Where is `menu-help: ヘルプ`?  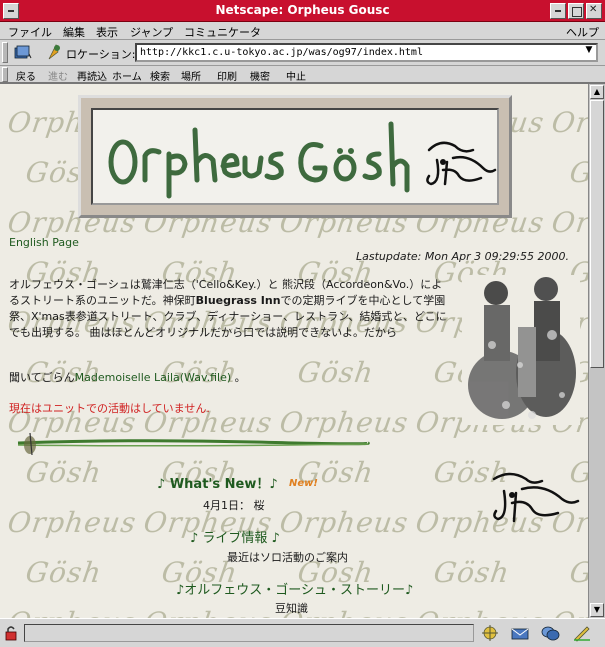 menu-help: ヘルプ is located at coordinates (582, 32).